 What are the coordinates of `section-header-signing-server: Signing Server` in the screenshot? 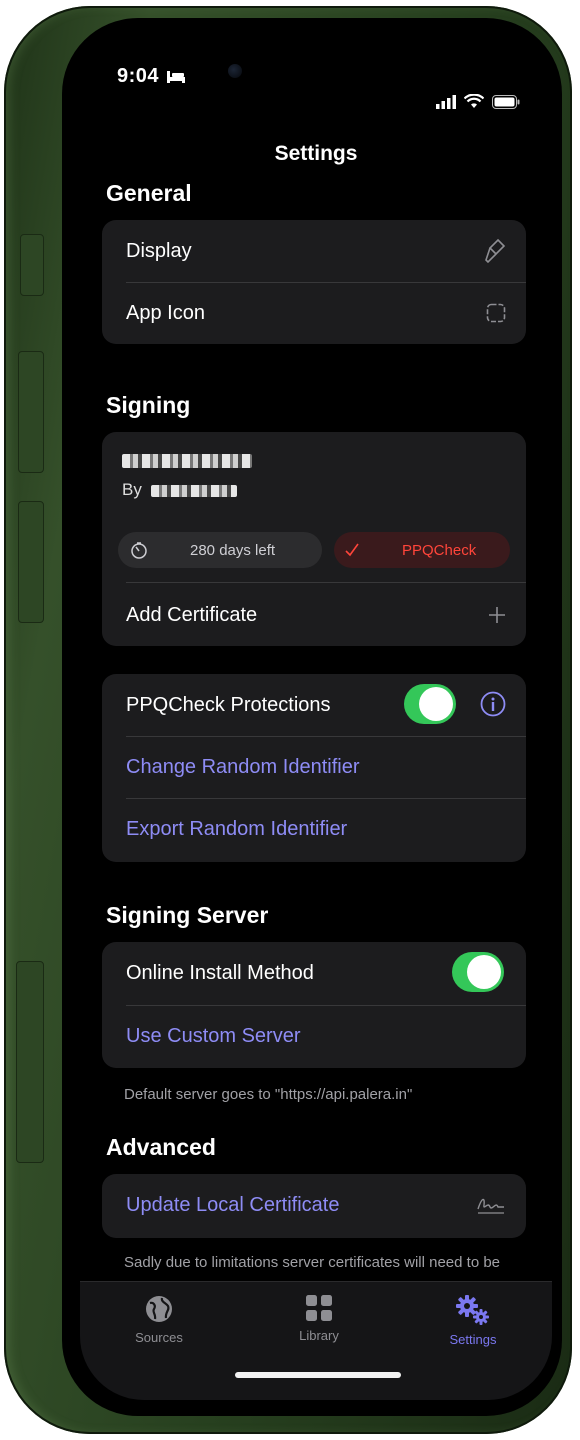 It's located at (187, 915).